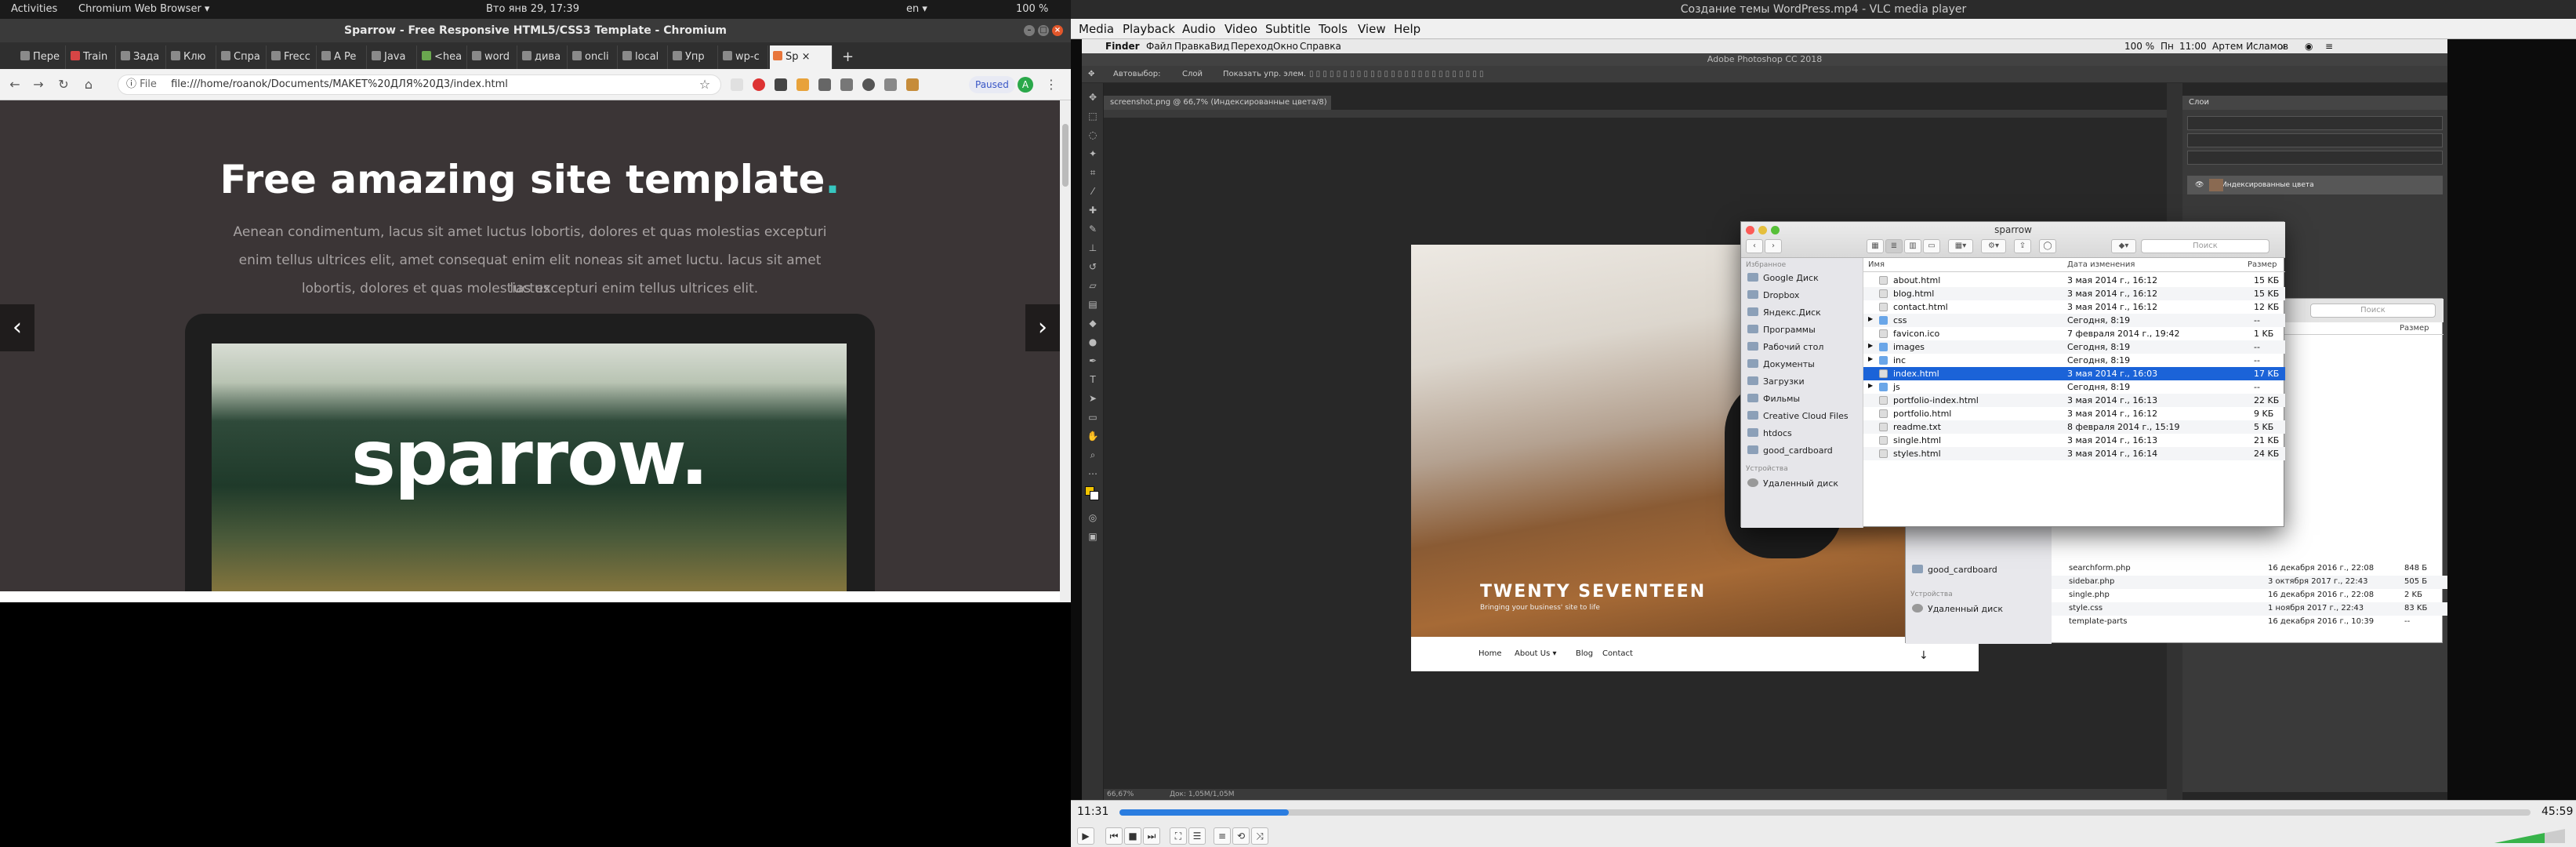 This screenshot has height=847, width=2576. I want to click on eraser-tool-icon: ▱, so click(1093, 285).